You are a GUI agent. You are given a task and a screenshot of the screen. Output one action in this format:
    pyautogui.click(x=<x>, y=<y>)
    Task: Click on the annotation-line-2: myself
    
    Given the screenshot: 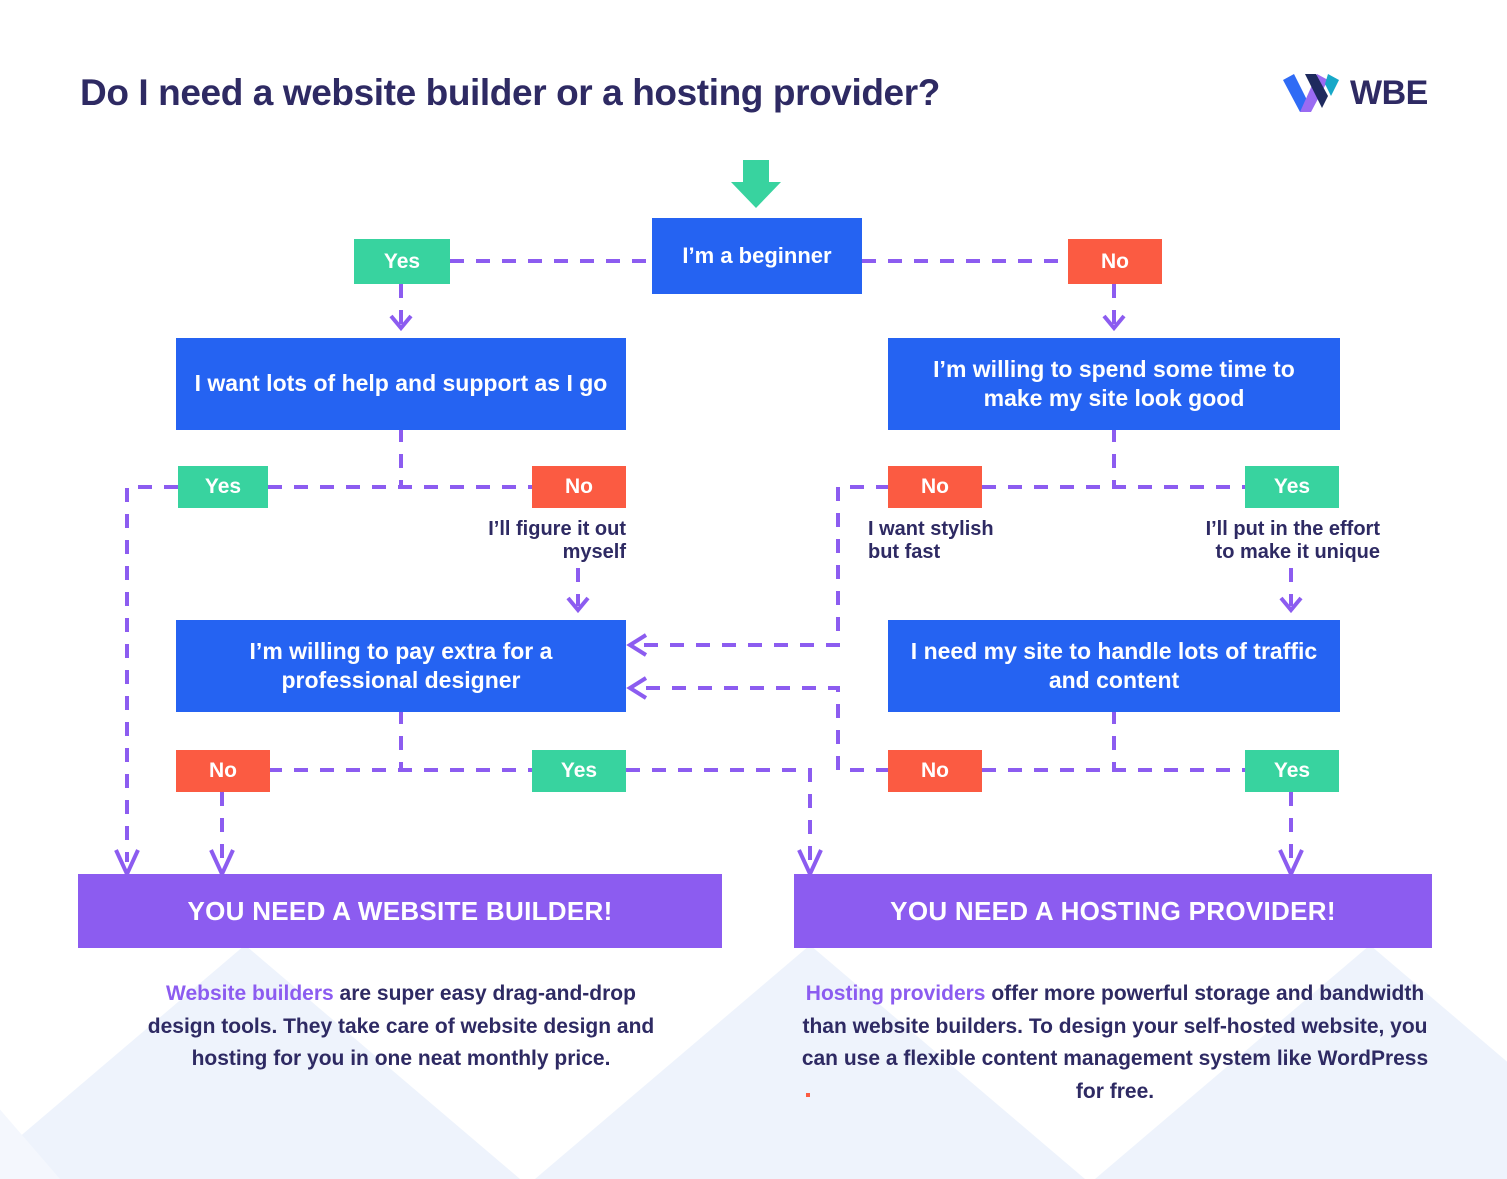 What is the action you would take?
    pyautogui.click(x=594, y=551)
    